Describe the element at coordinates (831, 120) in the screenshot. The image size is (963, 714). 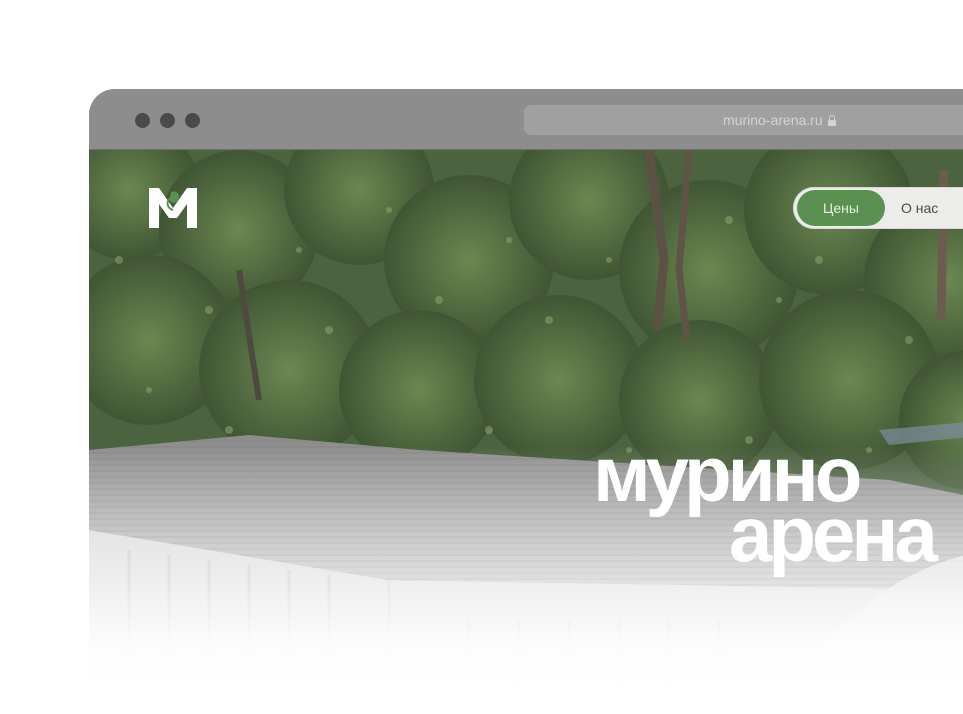
I see `lock-icon` at that location.